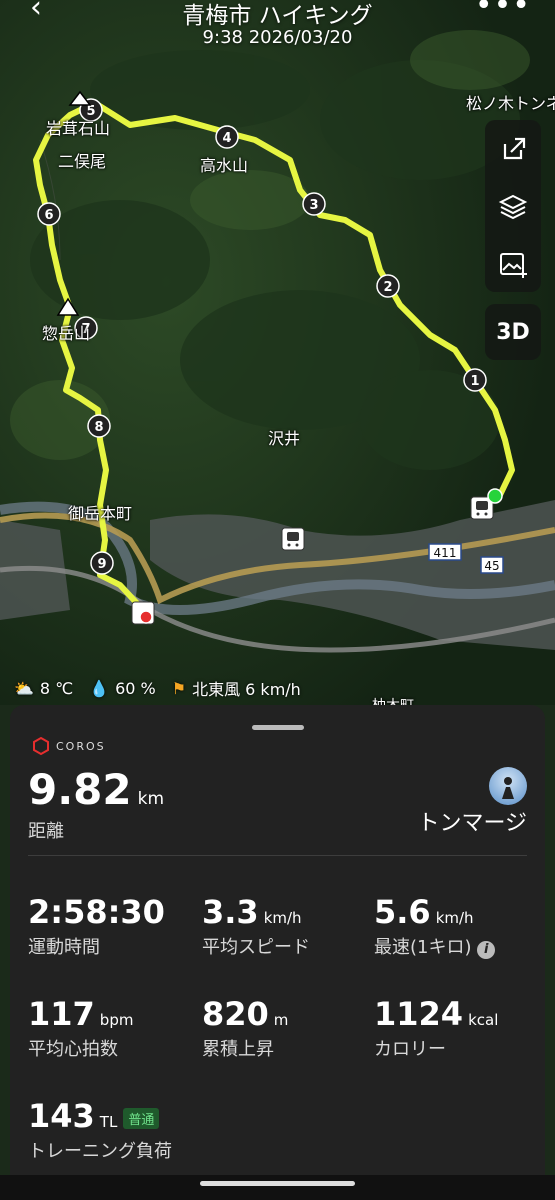 The height and width of the screenshot is (1200, 555). I want to click on info-icon: i, so click(486, 950).